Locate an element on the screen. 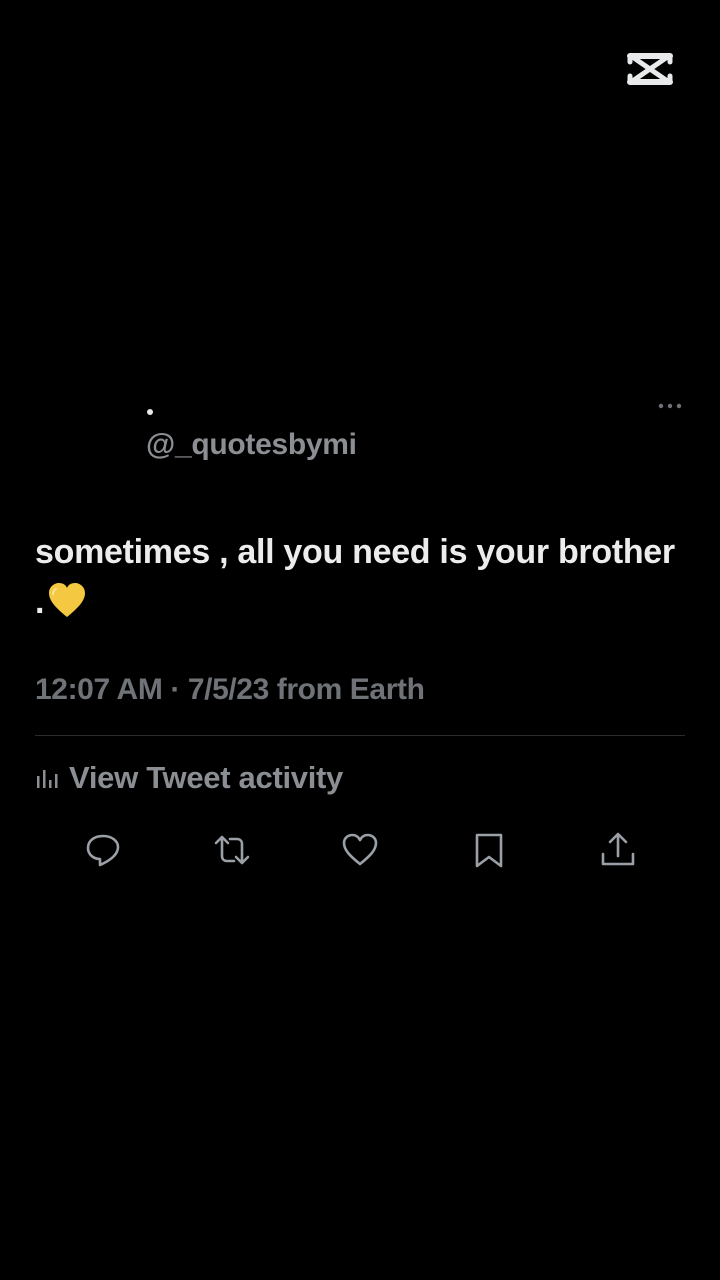 The height and width of the screenshot is (1280, 720). heart-icon is located at coordinates (360, 850).